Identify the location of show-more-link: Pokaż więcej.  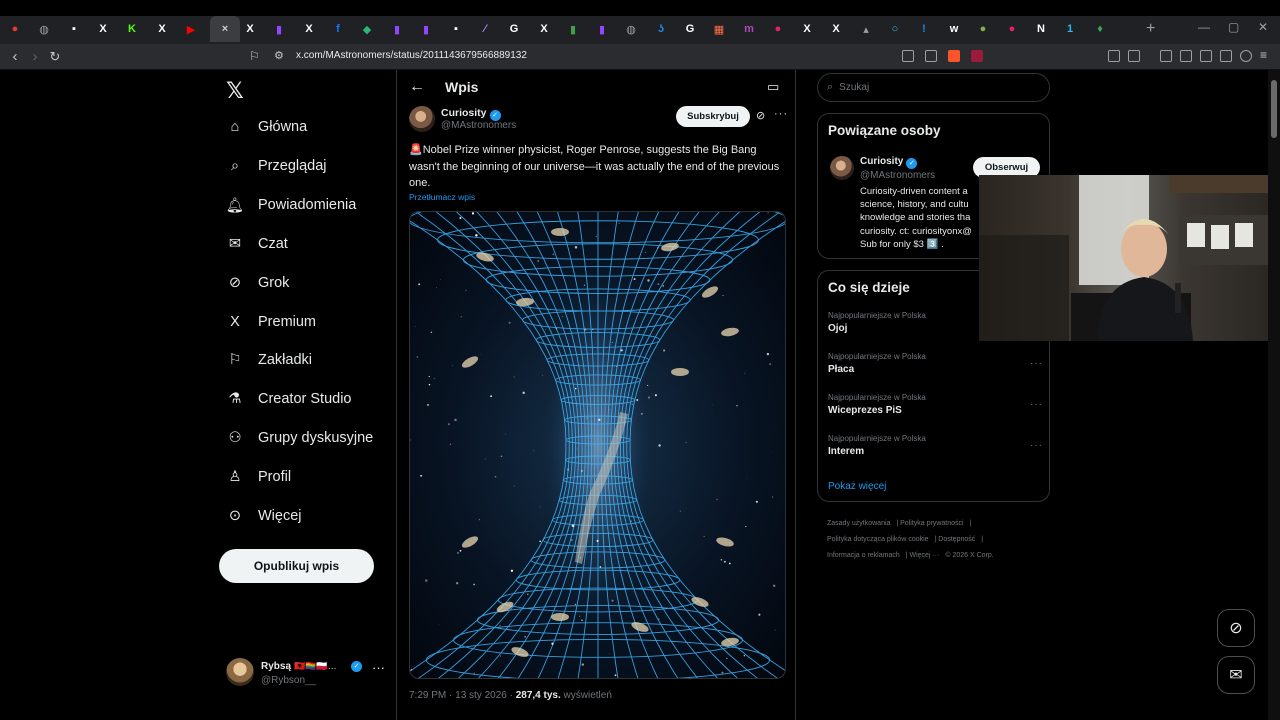
(857, 486).